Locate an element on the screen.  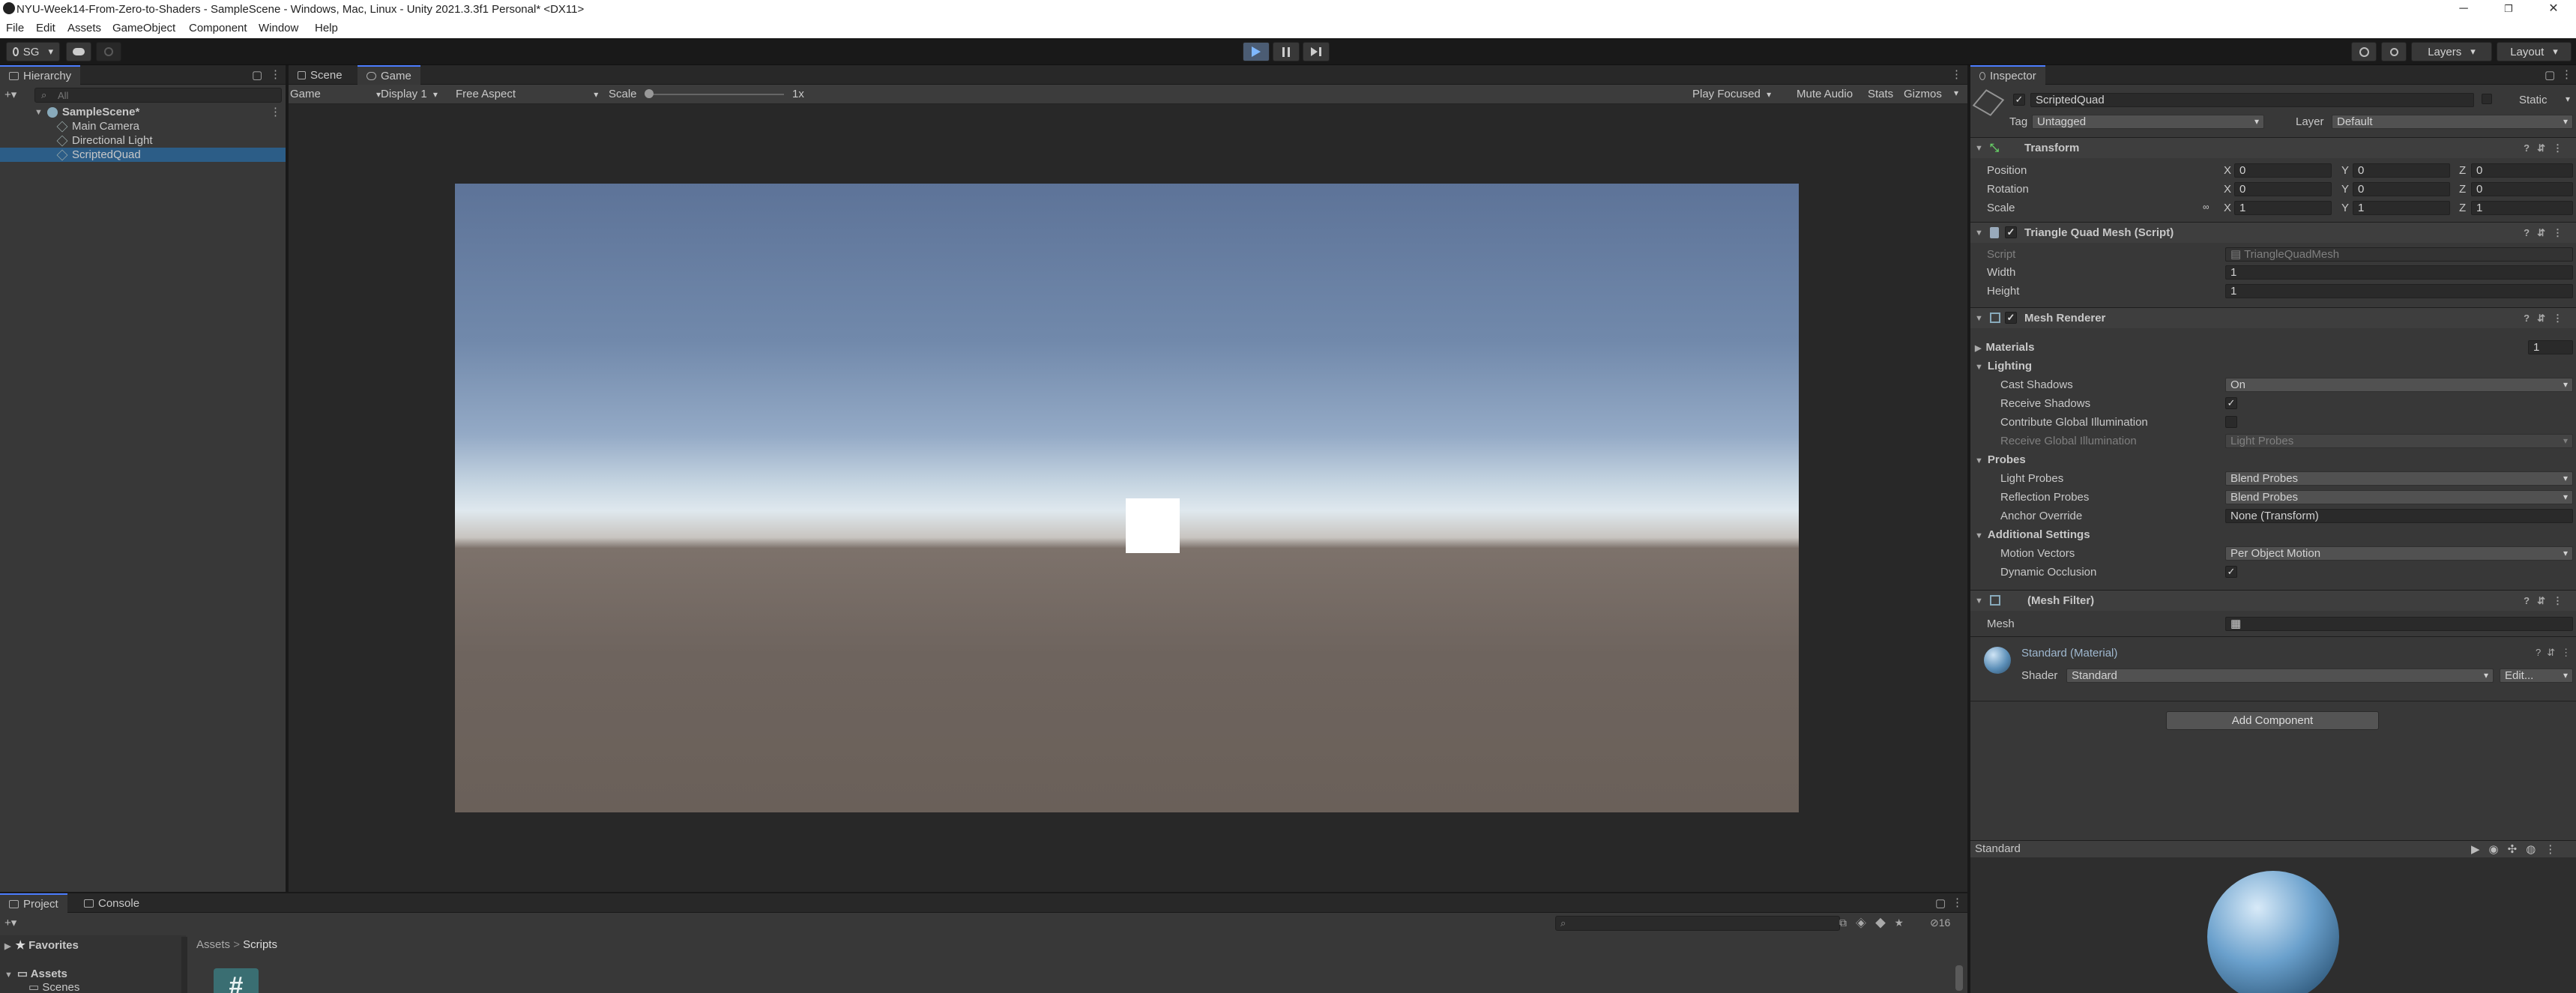
hierarchy-scene-row: ▼ SampleScene* ⋮ is located at coordinates (143, 112).